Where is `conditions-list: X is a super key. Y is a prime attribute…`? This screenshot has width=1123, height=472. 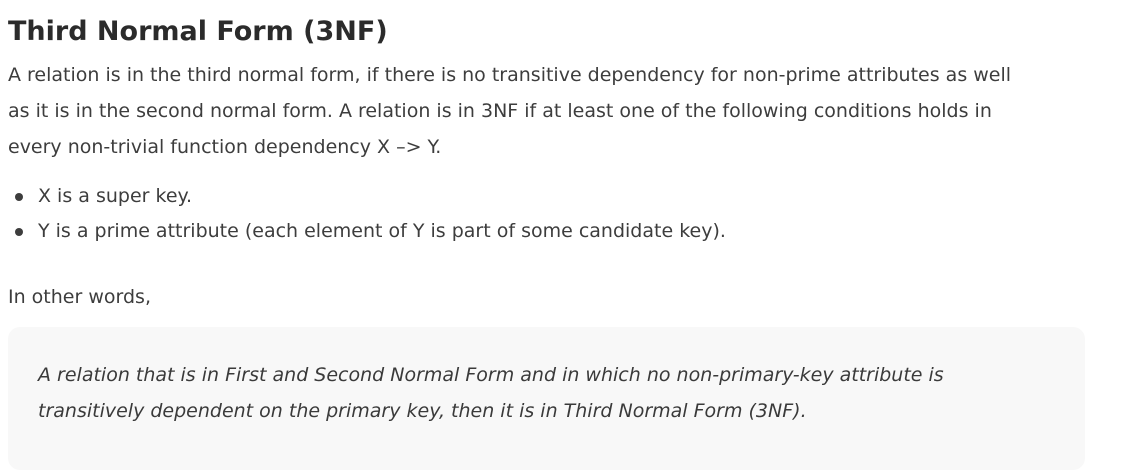
conditions-list: X is a super key. Y is a prime attribute… is located at coordinates (367, 214).